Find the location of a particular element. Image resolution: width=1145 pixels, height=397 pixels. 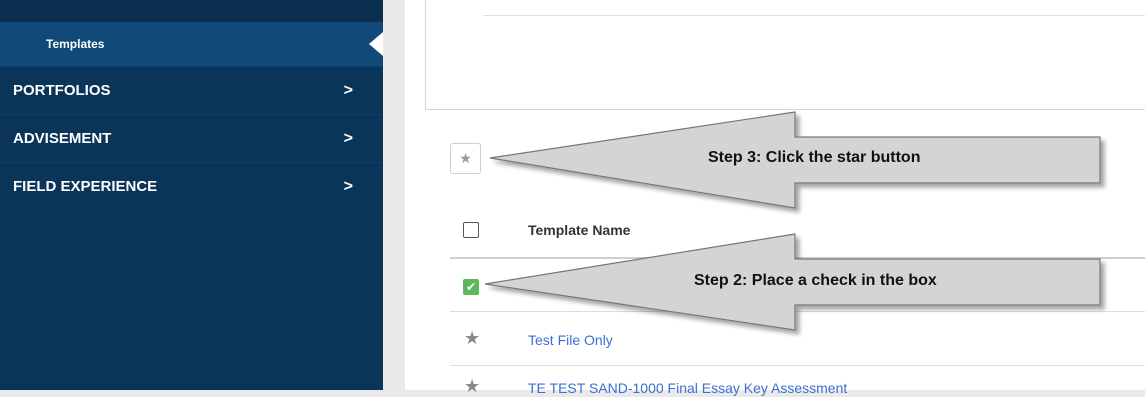

step2-callout-text: Step 2: Place a check in the box is located at coordinates (815, 280).